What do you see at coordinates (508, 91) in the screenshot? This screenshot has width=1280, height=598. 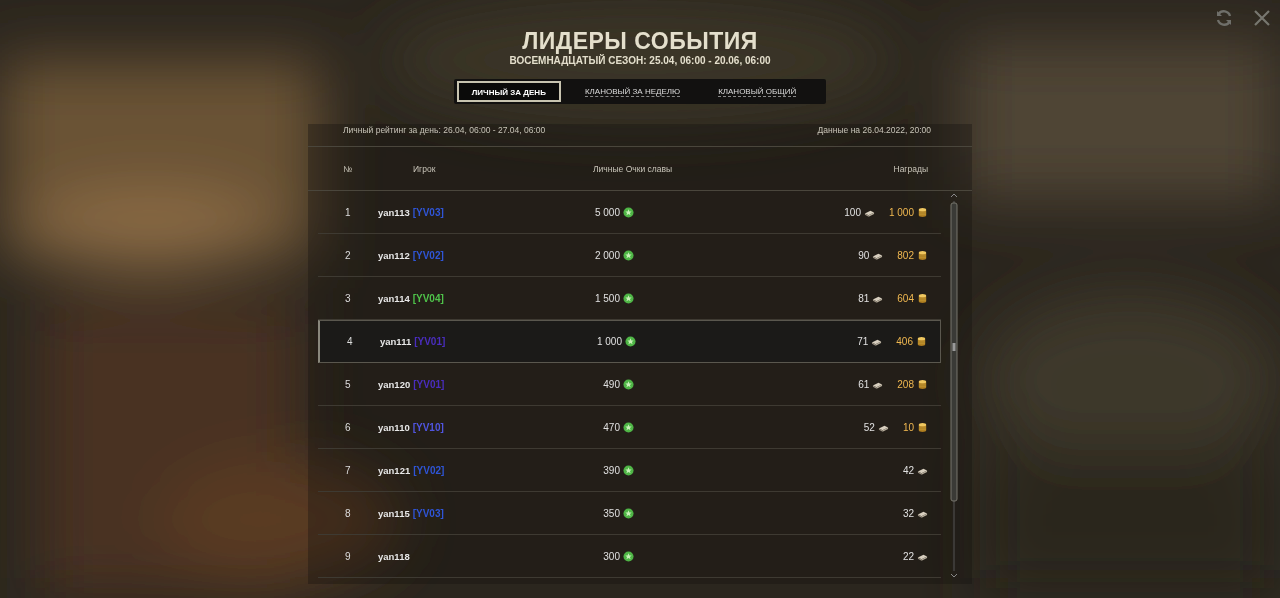 I see `tab: ЛИЧНЫЙ ЗА ДЕНЬ` at bounding box center [508, 91].